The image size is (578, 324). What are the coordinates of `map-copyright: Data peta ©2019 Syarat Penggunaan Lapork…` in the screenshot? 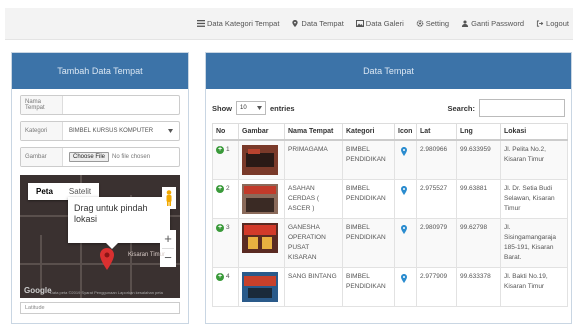 It's located at (106, 292).